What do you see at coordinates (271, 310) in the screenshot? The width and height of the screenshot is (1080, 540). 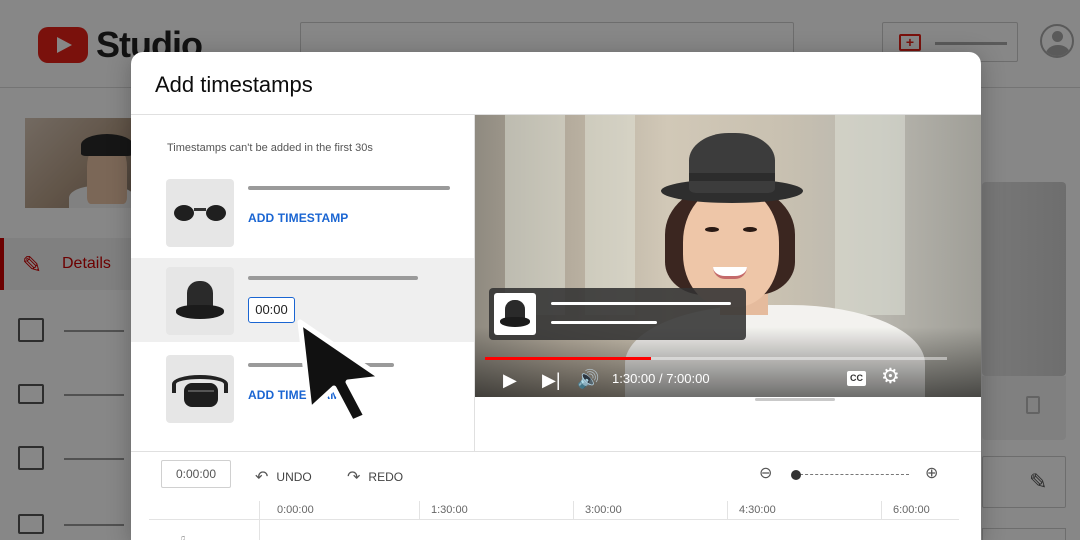 I see `timestamp-input: 00:00` at bounding box center [271, 310].